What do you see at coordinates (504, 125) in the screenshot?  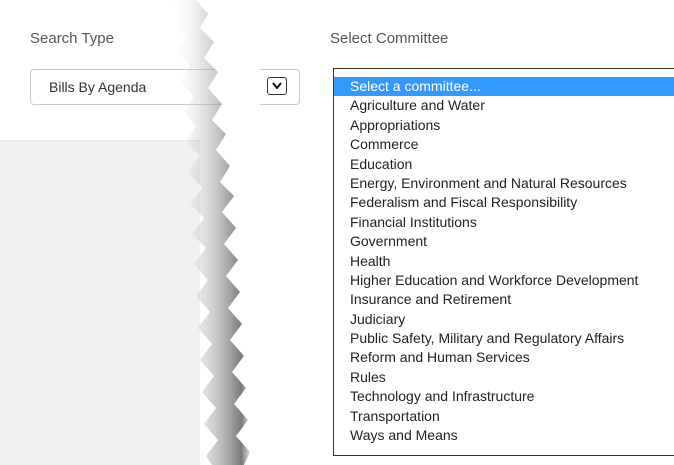 I see `committee-option: Appropriations` at bounding box center [504, 125].